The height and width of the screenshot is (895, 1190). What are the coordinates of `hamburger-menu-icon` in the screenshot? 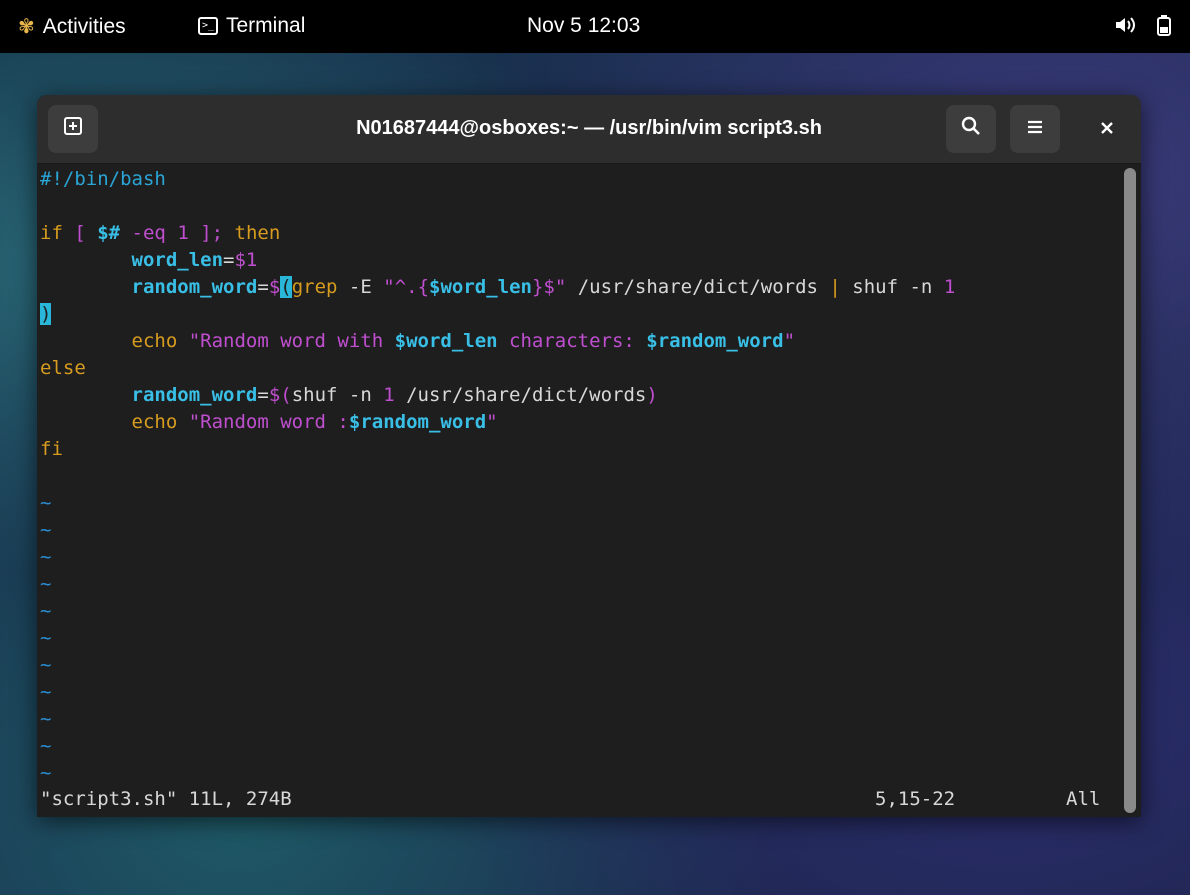 It's located at (1035, 129).